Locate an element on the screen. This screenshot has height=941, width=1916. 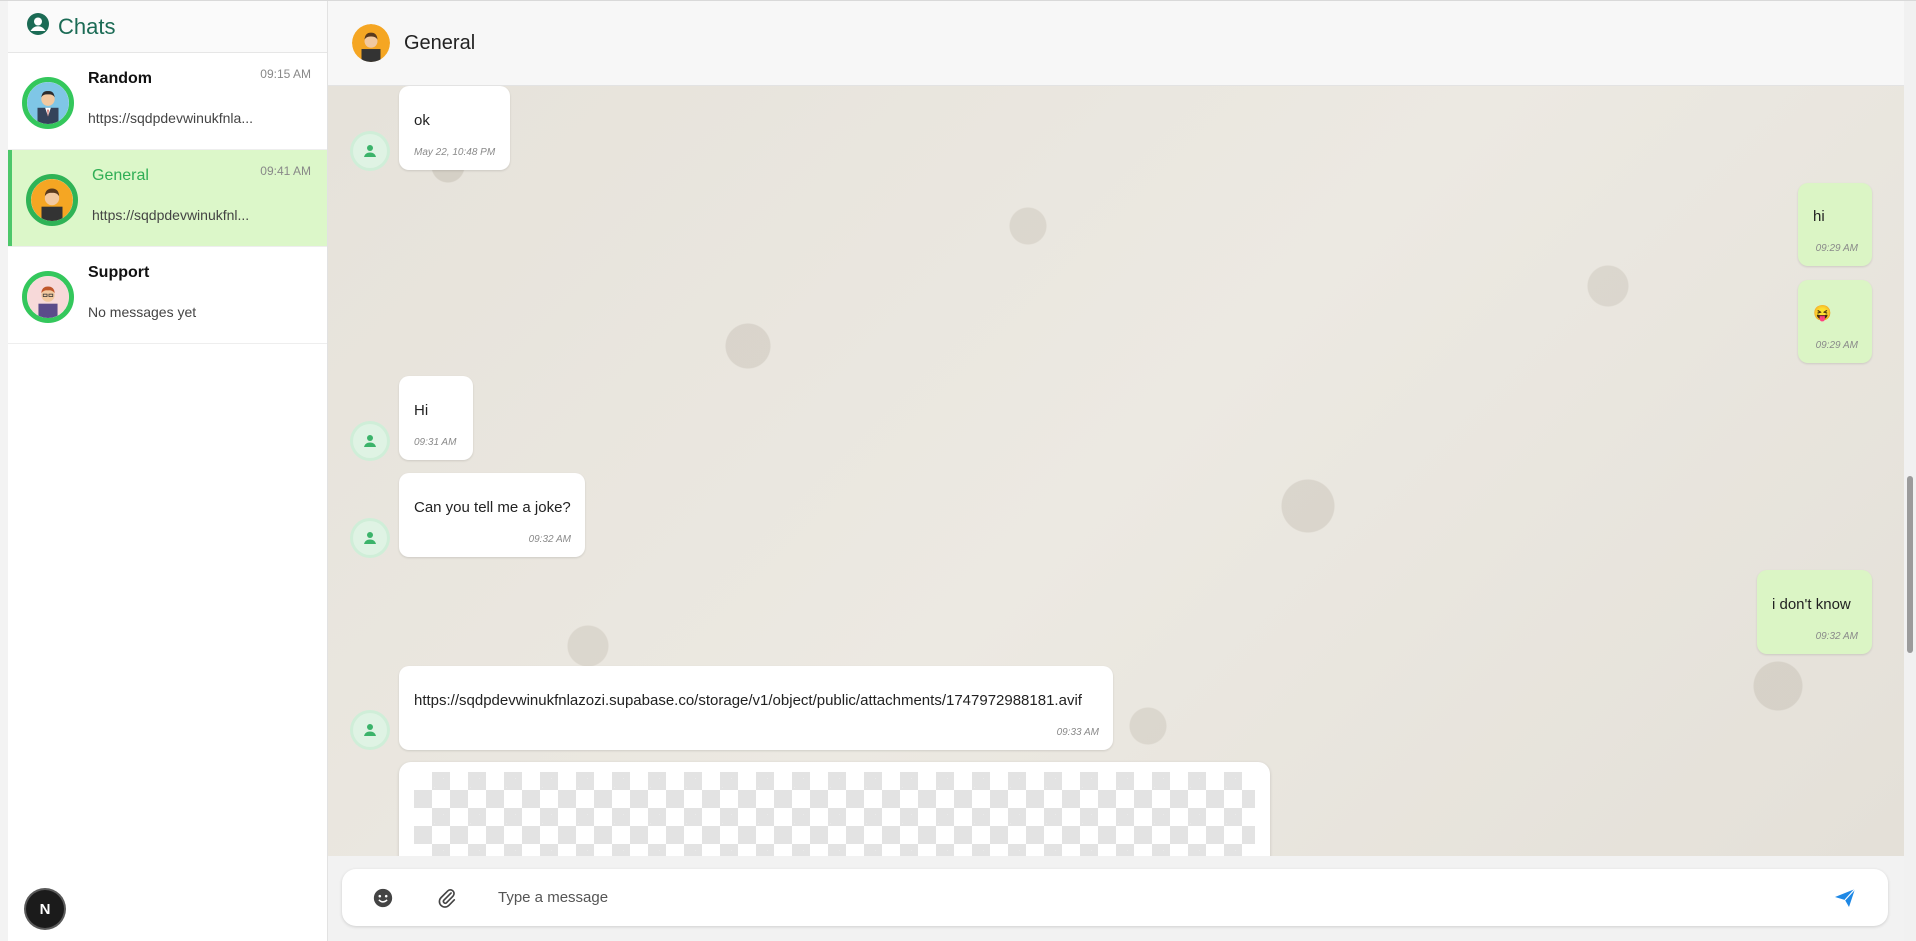
dev-tools-badge: N is located at coordinates (45, 909).